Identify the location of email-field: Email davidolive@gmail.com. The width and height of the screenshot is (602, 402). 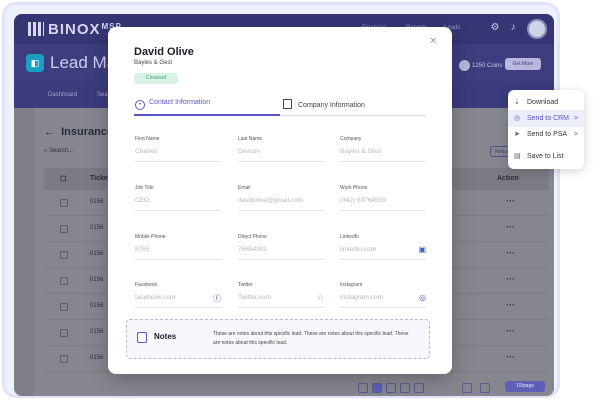
(281, 198).